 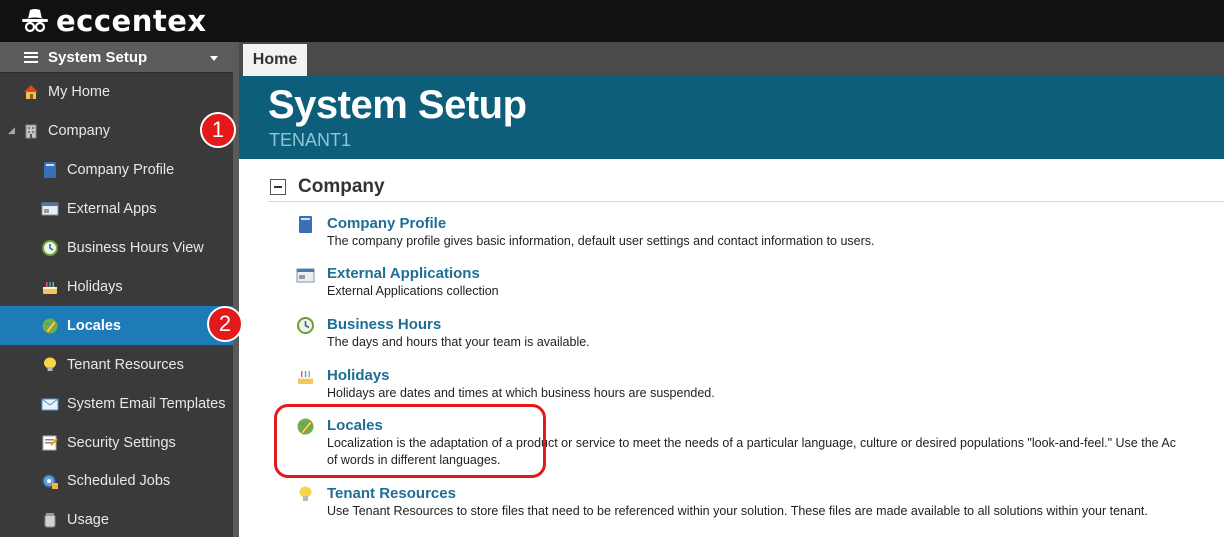 I want to click on top-bar: eccentex, so click(x=612, y=21).